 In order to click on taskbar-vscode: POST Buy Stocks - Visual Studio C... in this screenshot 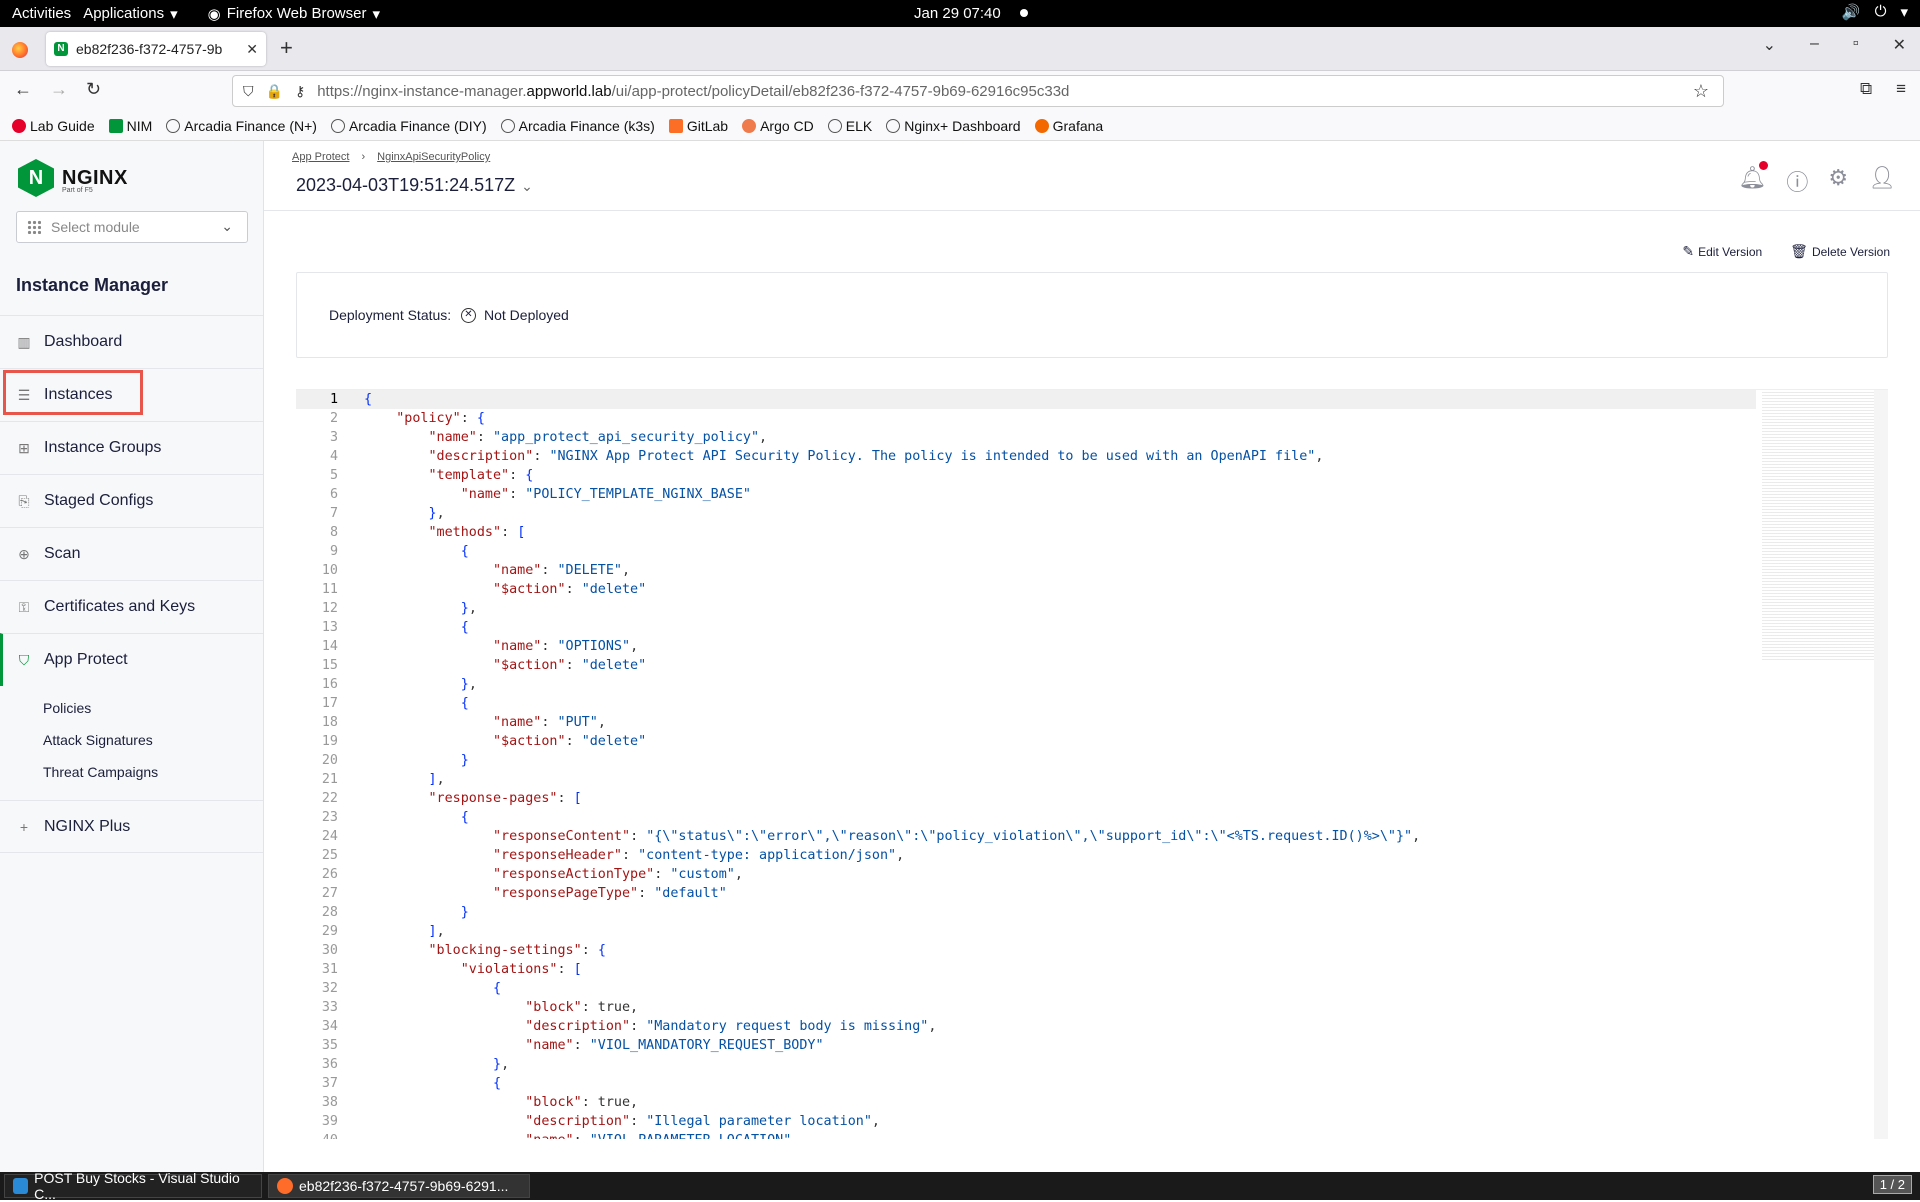, I will do `click(133, 1186)`.